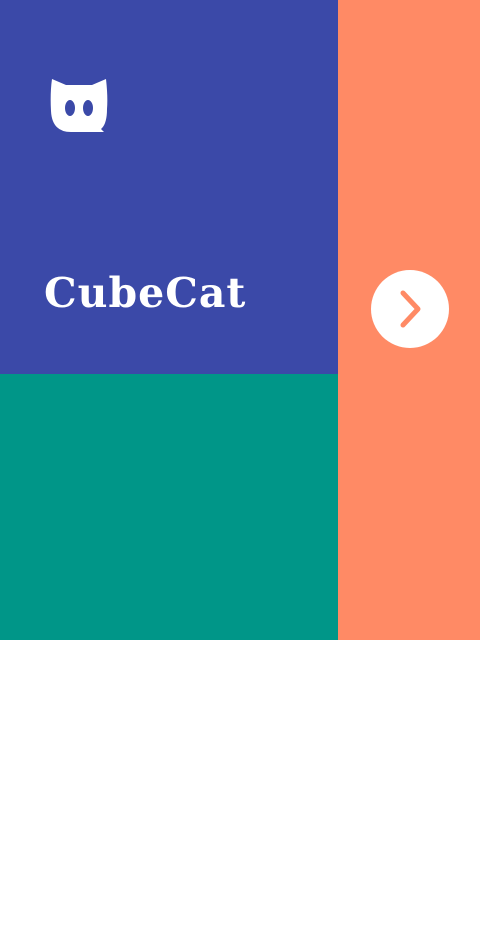 The width and height of the screenshot is (480, 944). I want to click on hex-nut-icon, so click(67, 925).